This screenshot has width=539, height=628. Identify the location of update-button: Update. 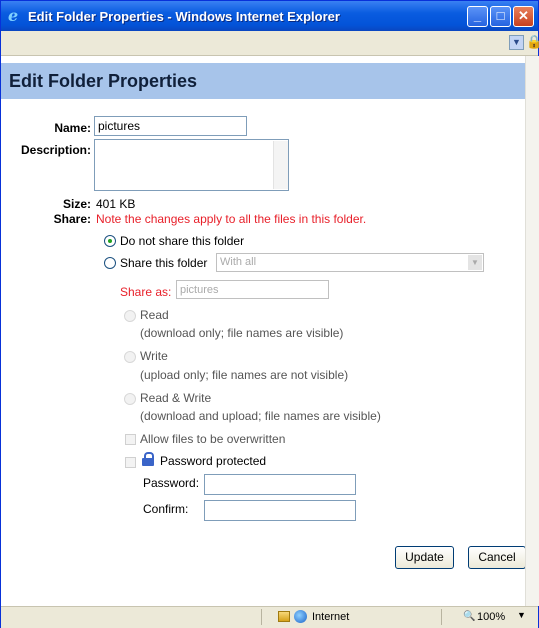
(424, 557).